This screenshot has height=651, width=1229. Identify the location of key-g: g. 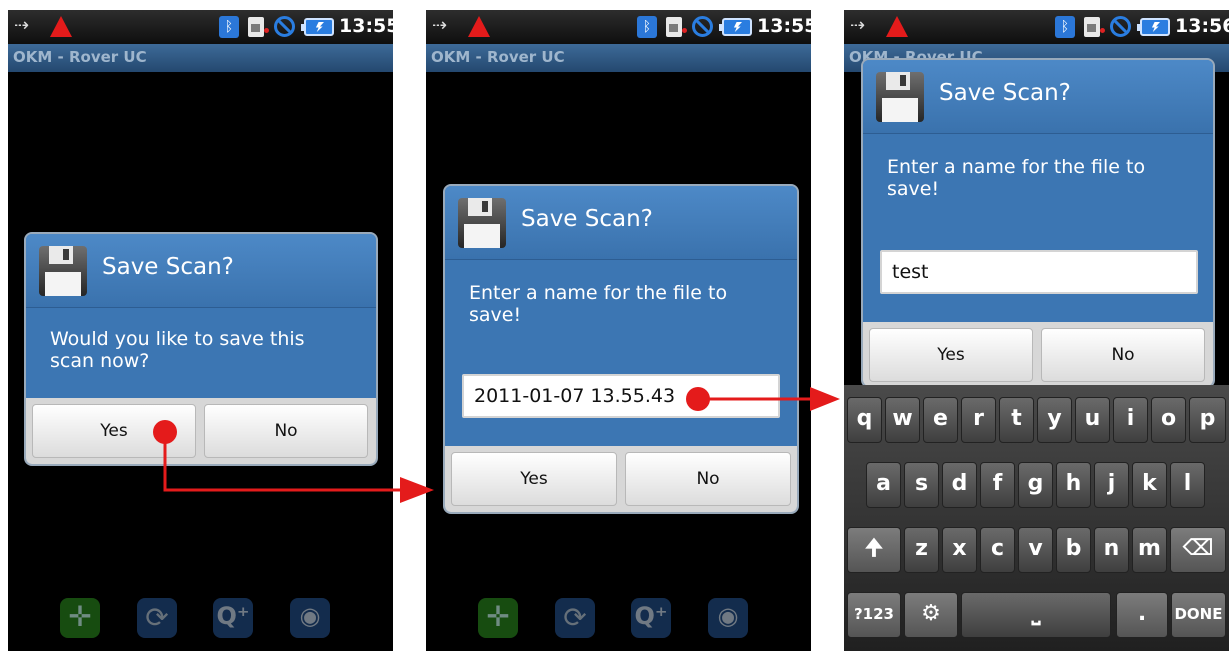
(1035, 485).